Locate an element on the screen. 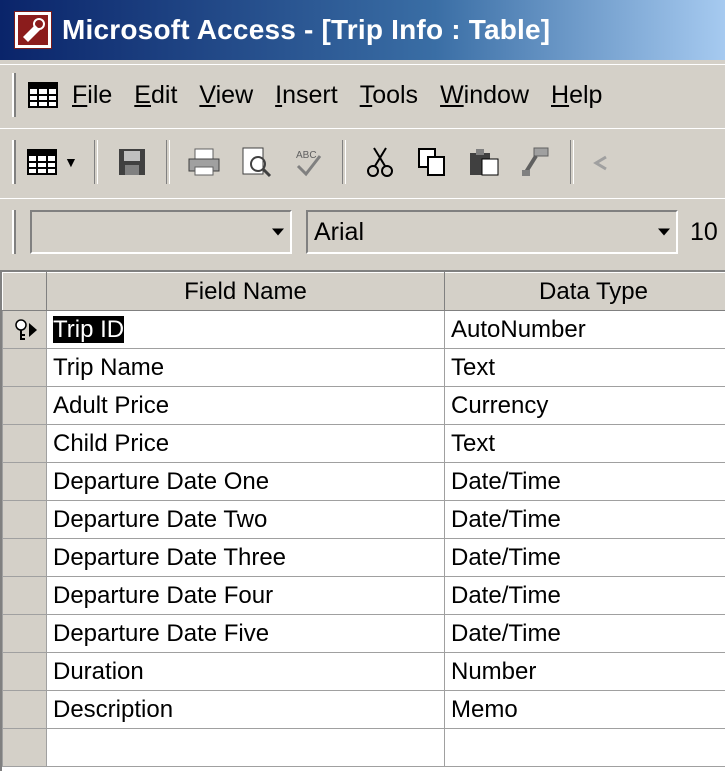  table-row: Departure Date Two Date/Time is located at coordinates (363, 519).